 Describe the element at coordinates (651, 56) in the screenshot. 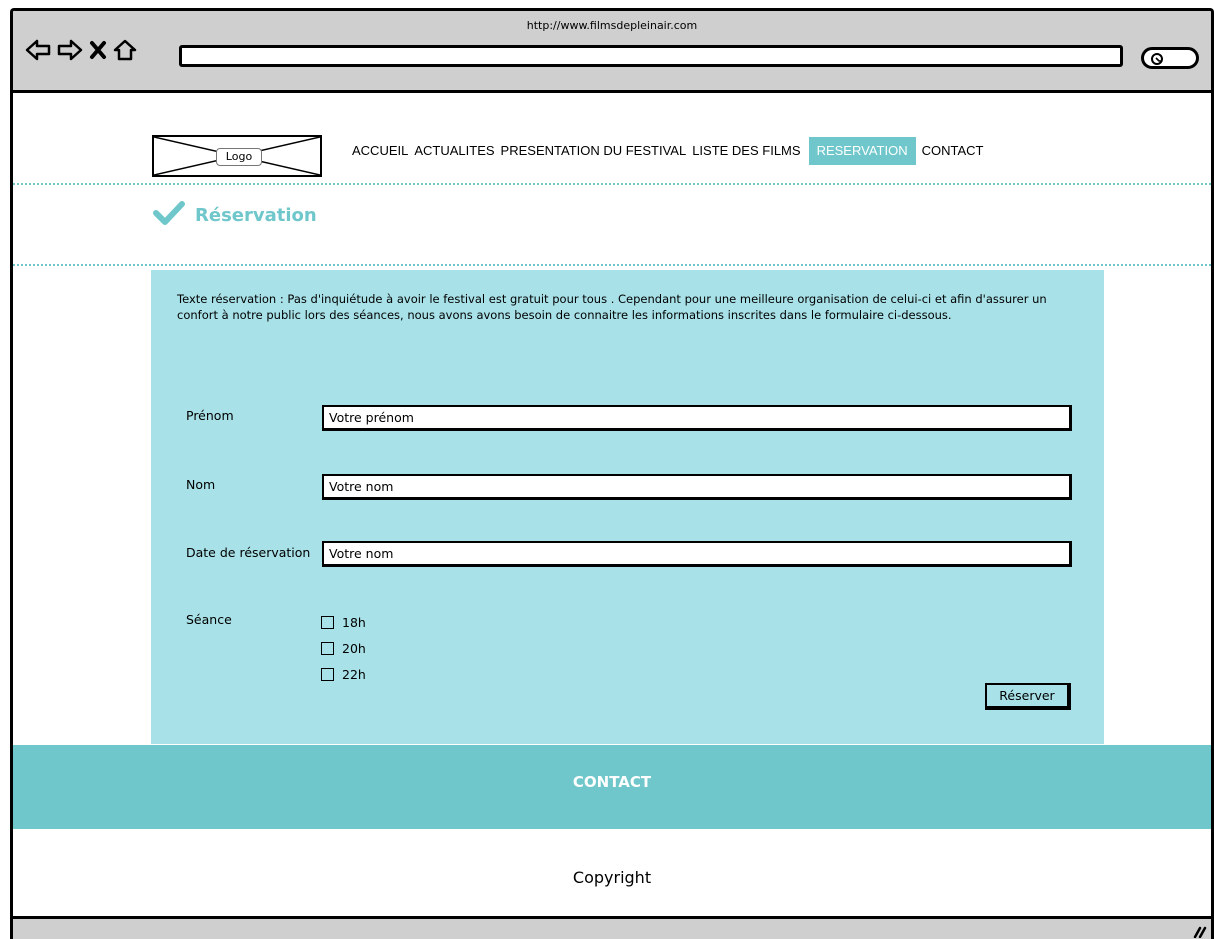

I see `address-bar` at that location.